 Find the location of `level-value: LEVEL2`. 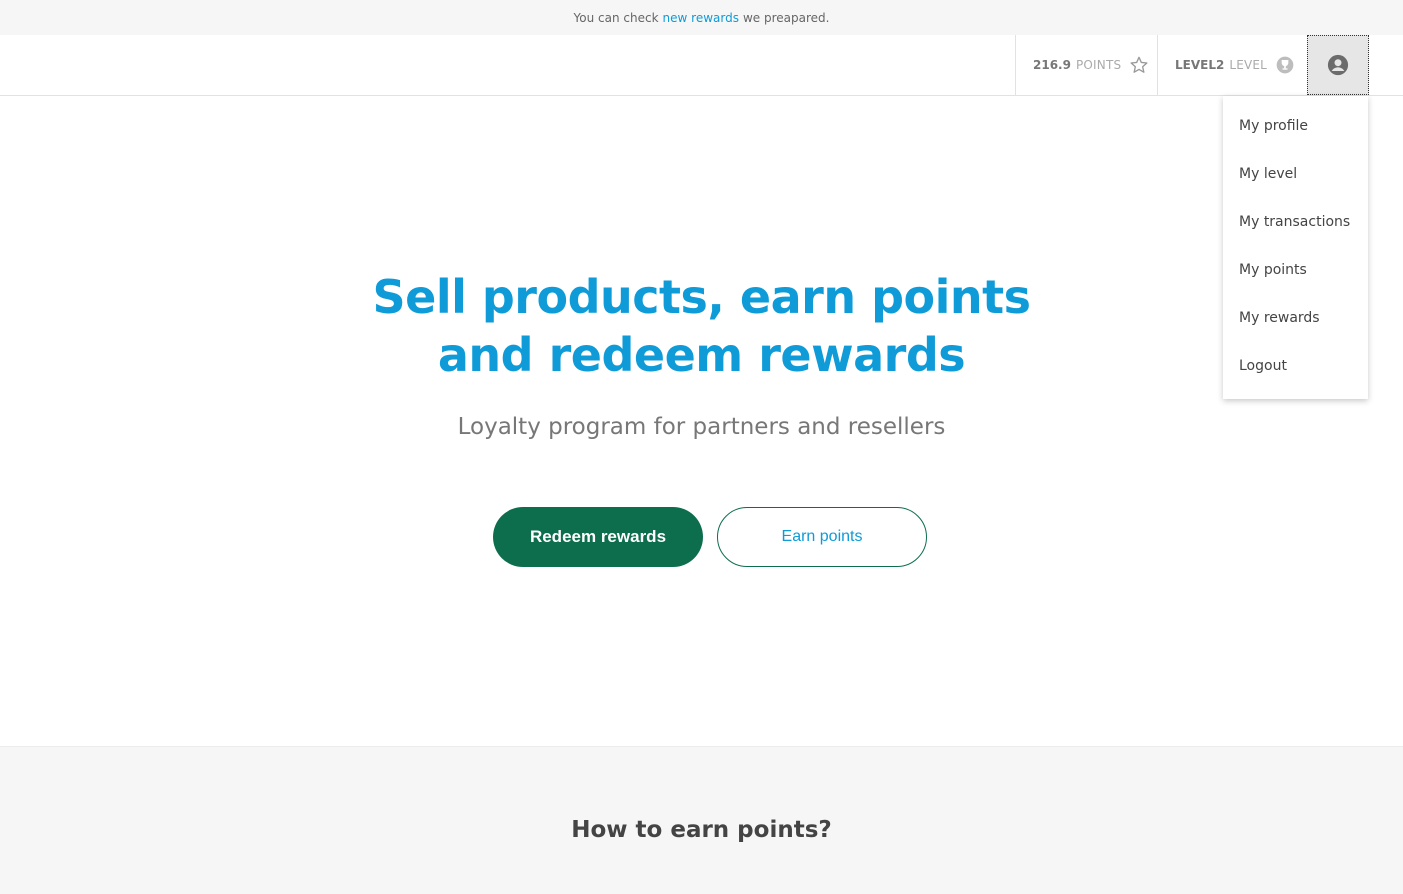

level-value: LEVEL2 is located at coordinates (1200, 65).